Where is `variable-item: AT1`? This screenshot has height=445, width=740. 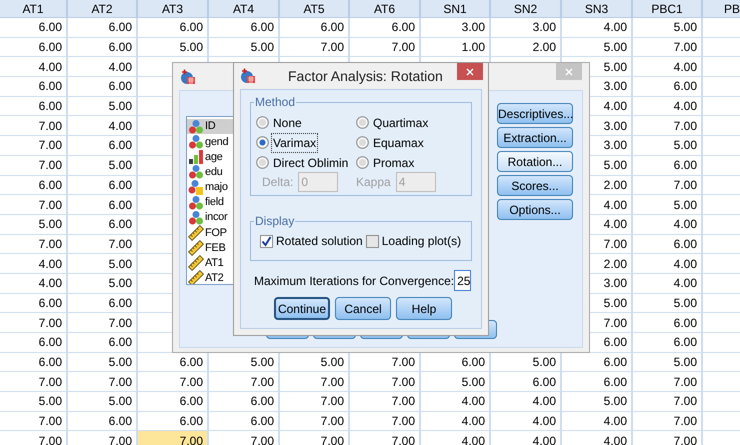 variable-item: AT1 is located at coordinates (216, 263).